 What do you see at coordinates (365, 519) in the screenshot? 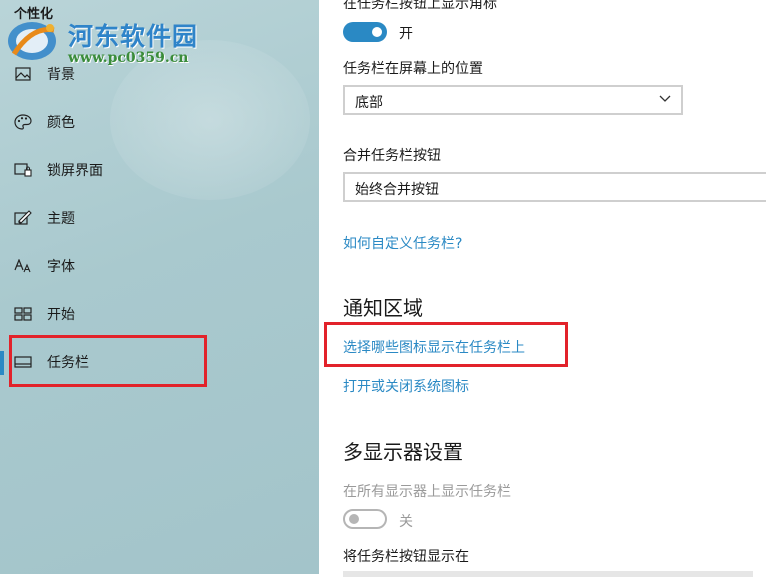
I see `show-all-displays-toggle` at bounding box center [365, 519].